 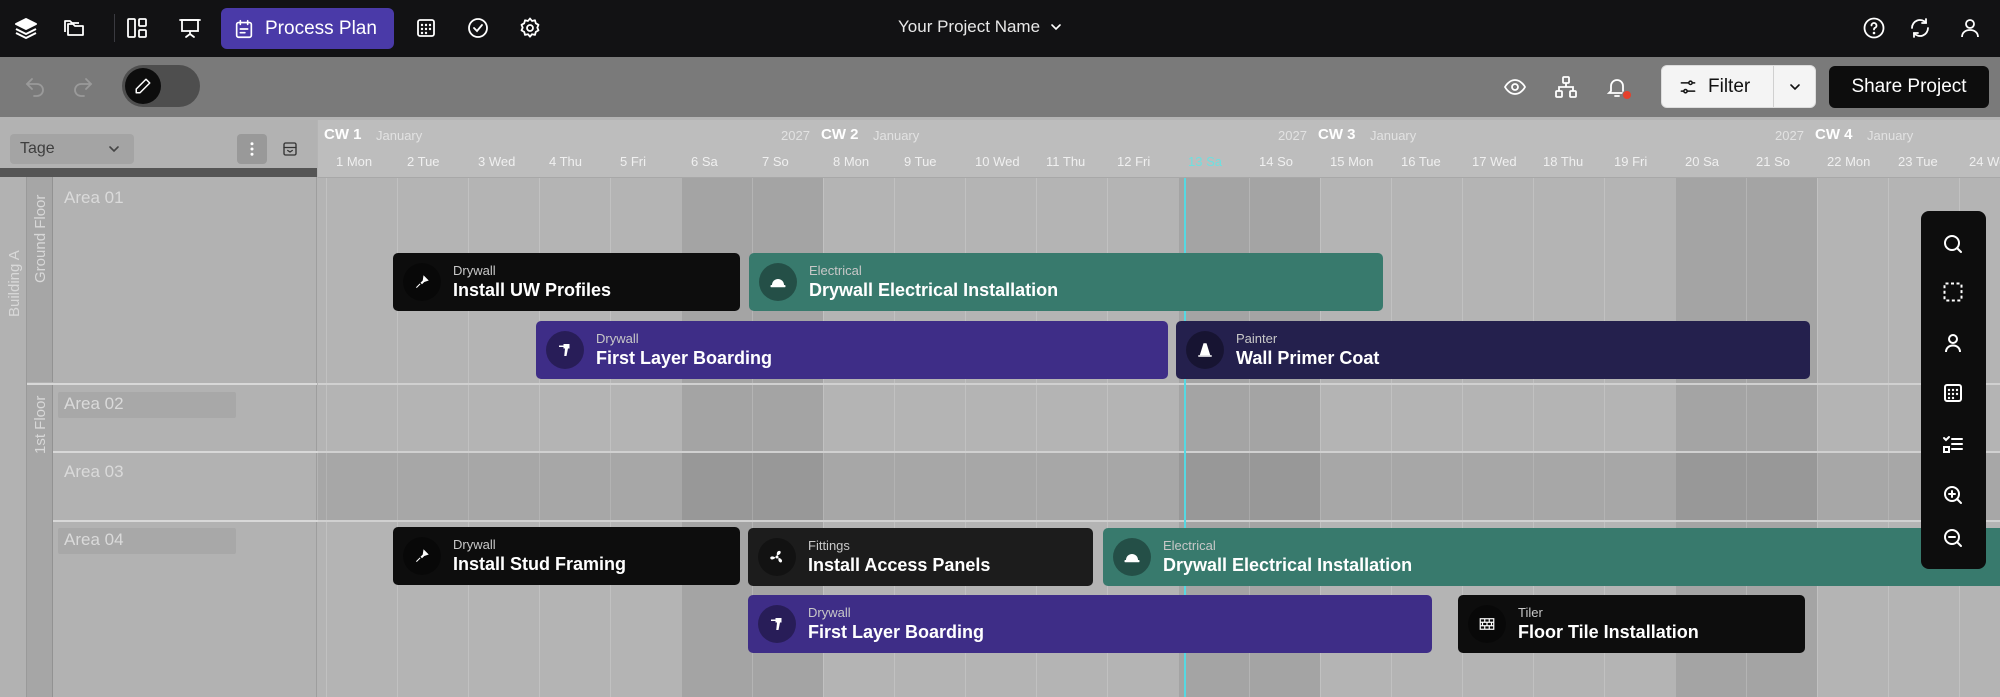 I want to click on year-label: 2027, so click(x=795, y=135).